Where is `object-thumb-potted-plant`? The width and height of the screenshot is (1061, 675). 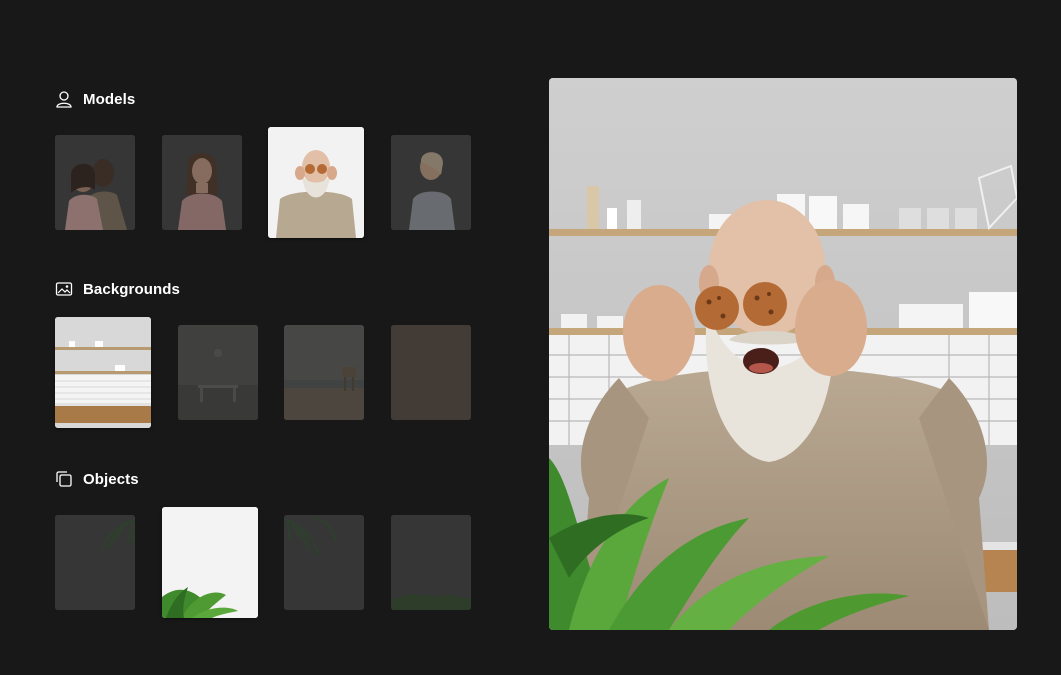
object-thumb-potted-plant is located at coordinates (210, 562).